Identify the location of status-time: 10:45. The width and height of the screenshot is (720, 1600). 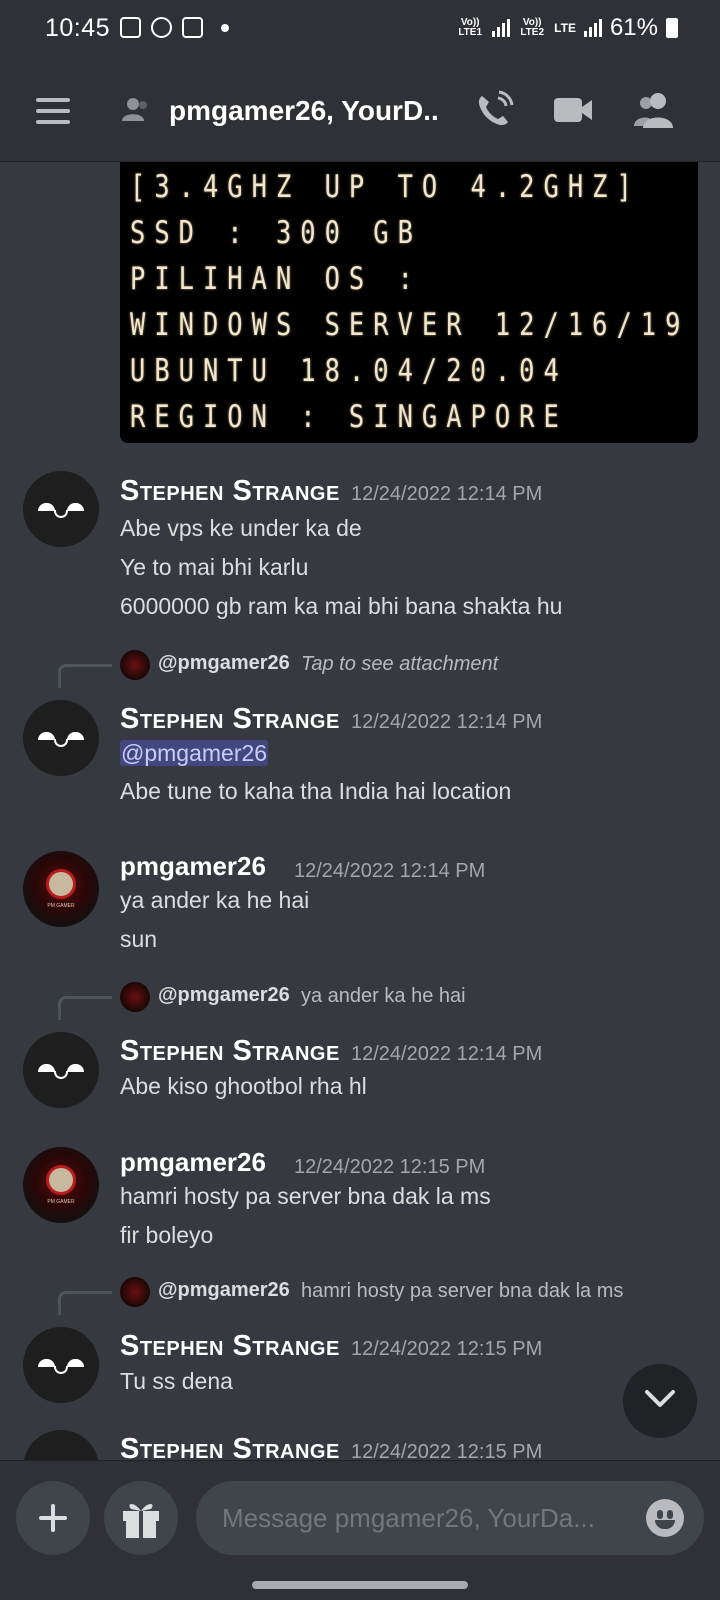
(78, 28).